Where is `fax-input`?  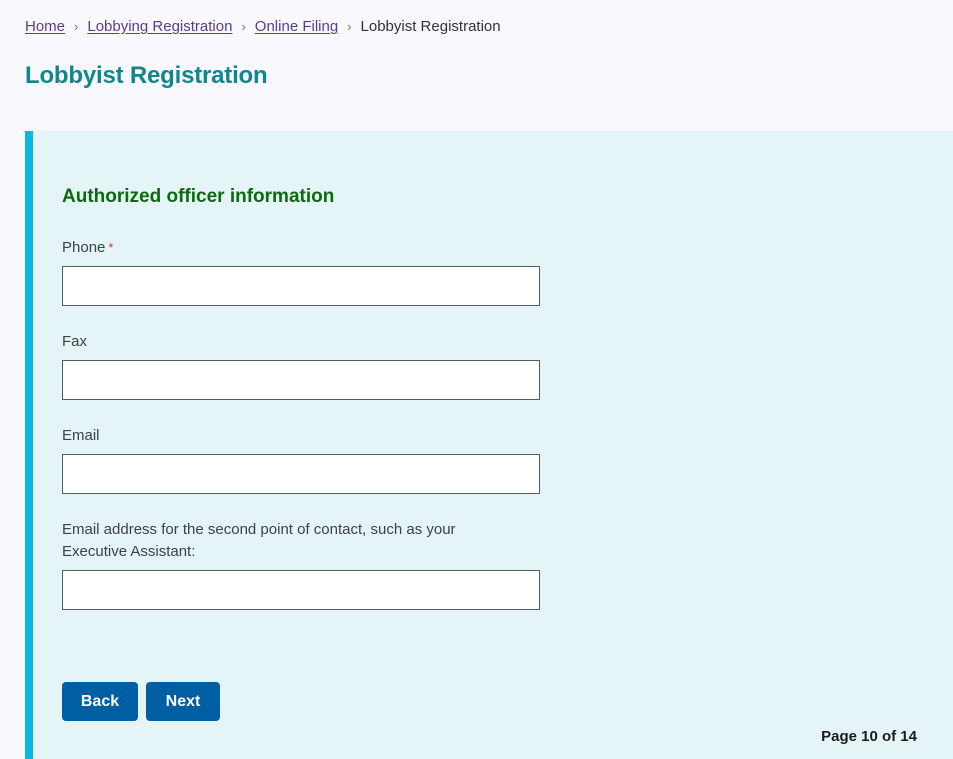 fax-input is located at coordinates (301, 380).